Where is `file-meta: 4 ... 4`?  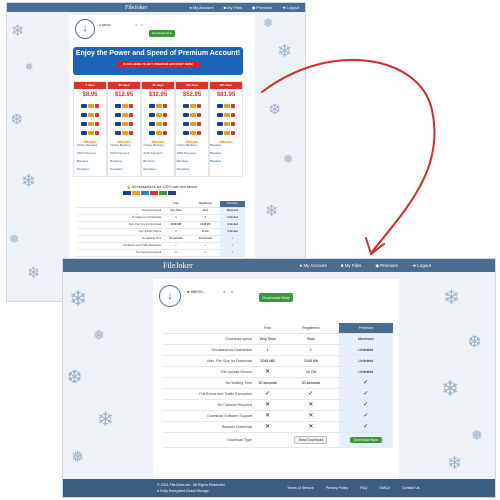
file-meta: 4 ... 4 is located at coordinates (228, 291).